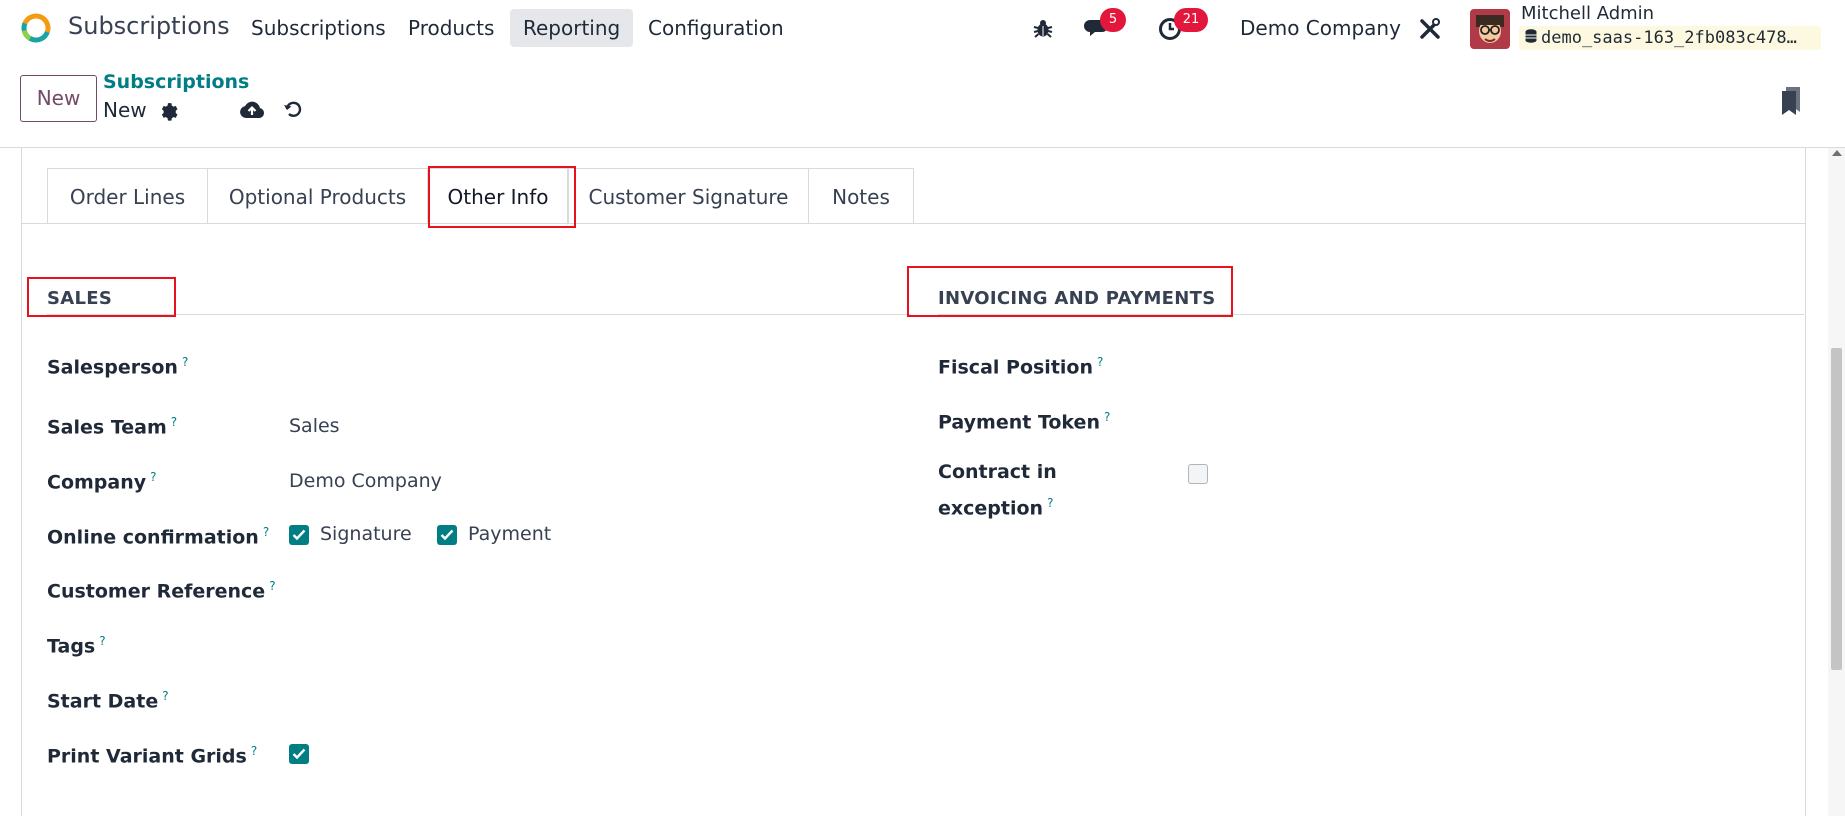  I want to click on company-switcher: Demo Company, so click(1320, 28).